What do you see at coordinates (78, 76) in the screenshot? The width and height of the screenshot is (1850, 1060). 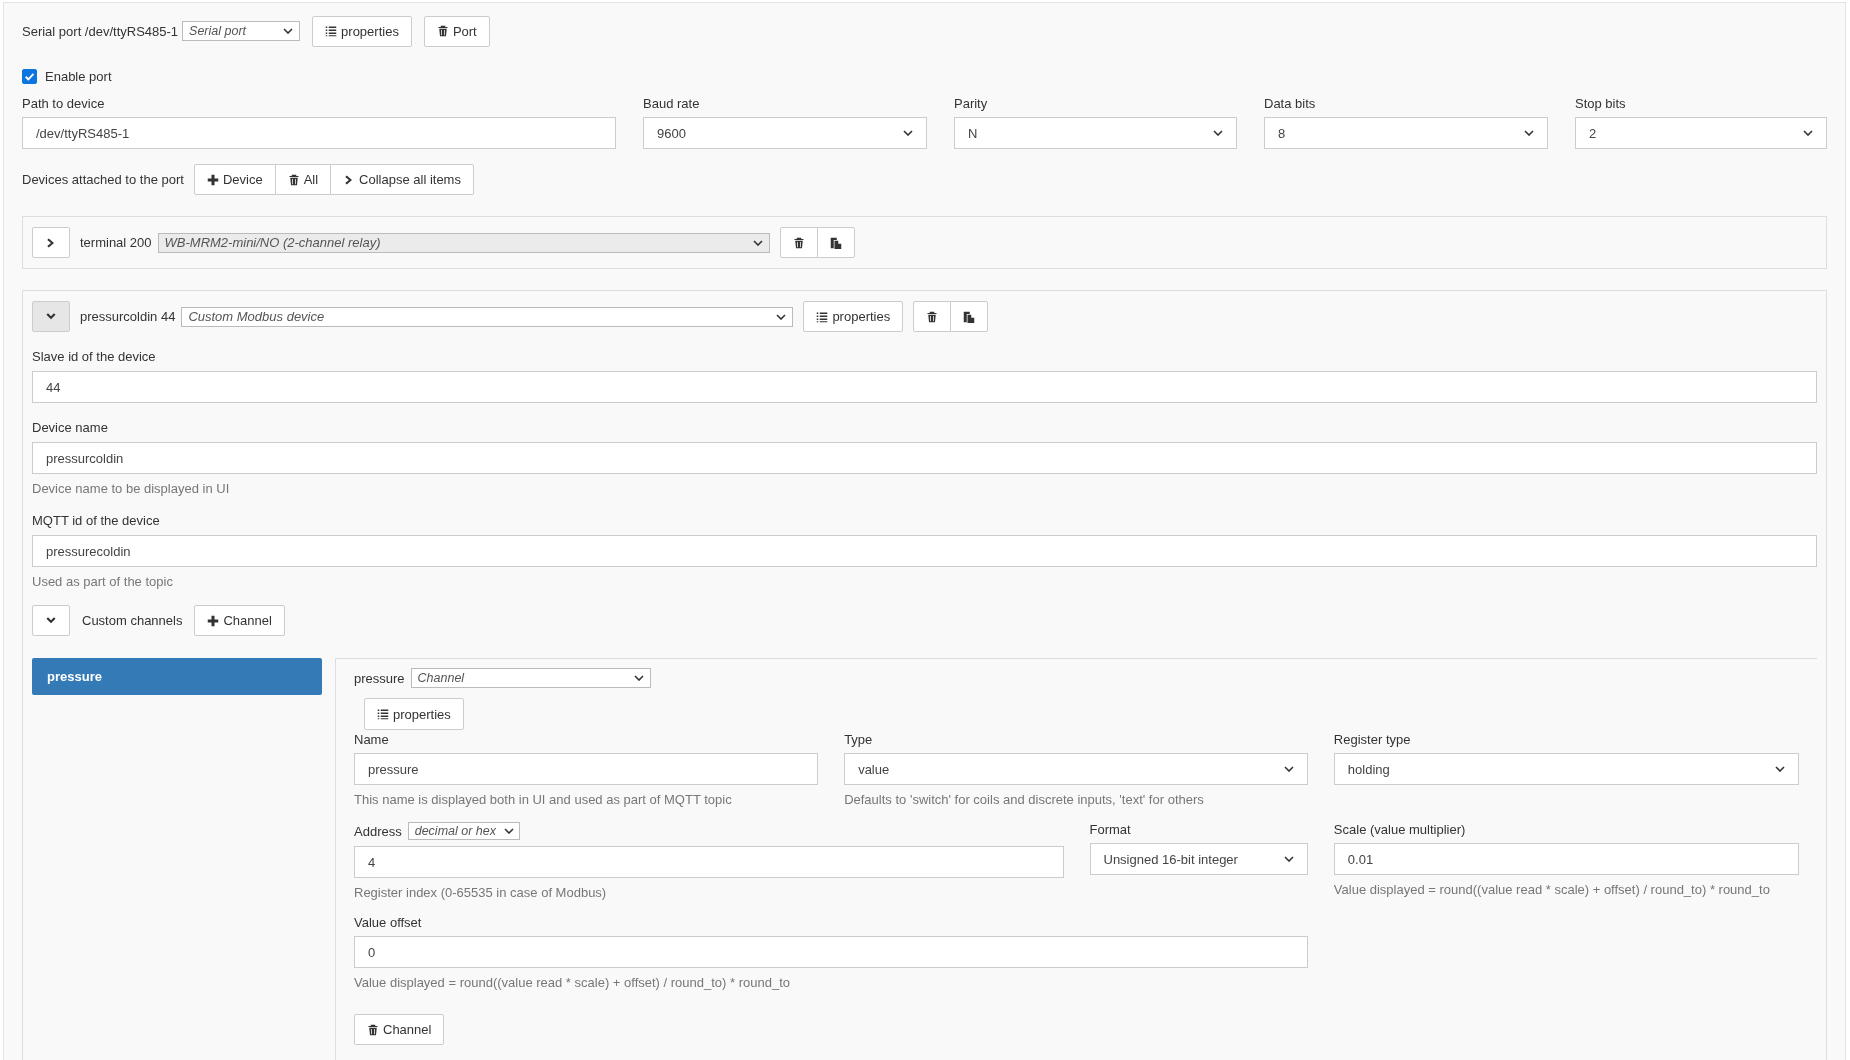 I see `enable-port-label: Enable port` at bounding box center [78, 76].